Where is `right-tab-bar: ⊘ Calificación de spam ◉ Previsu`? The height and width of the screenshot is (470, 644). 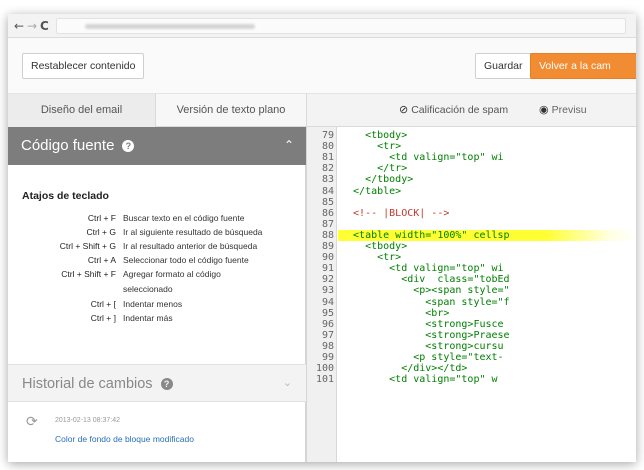 right-tab-bar: ⊘ Calificación de spam ◉ Previsu is located at coordinates (471, 110).